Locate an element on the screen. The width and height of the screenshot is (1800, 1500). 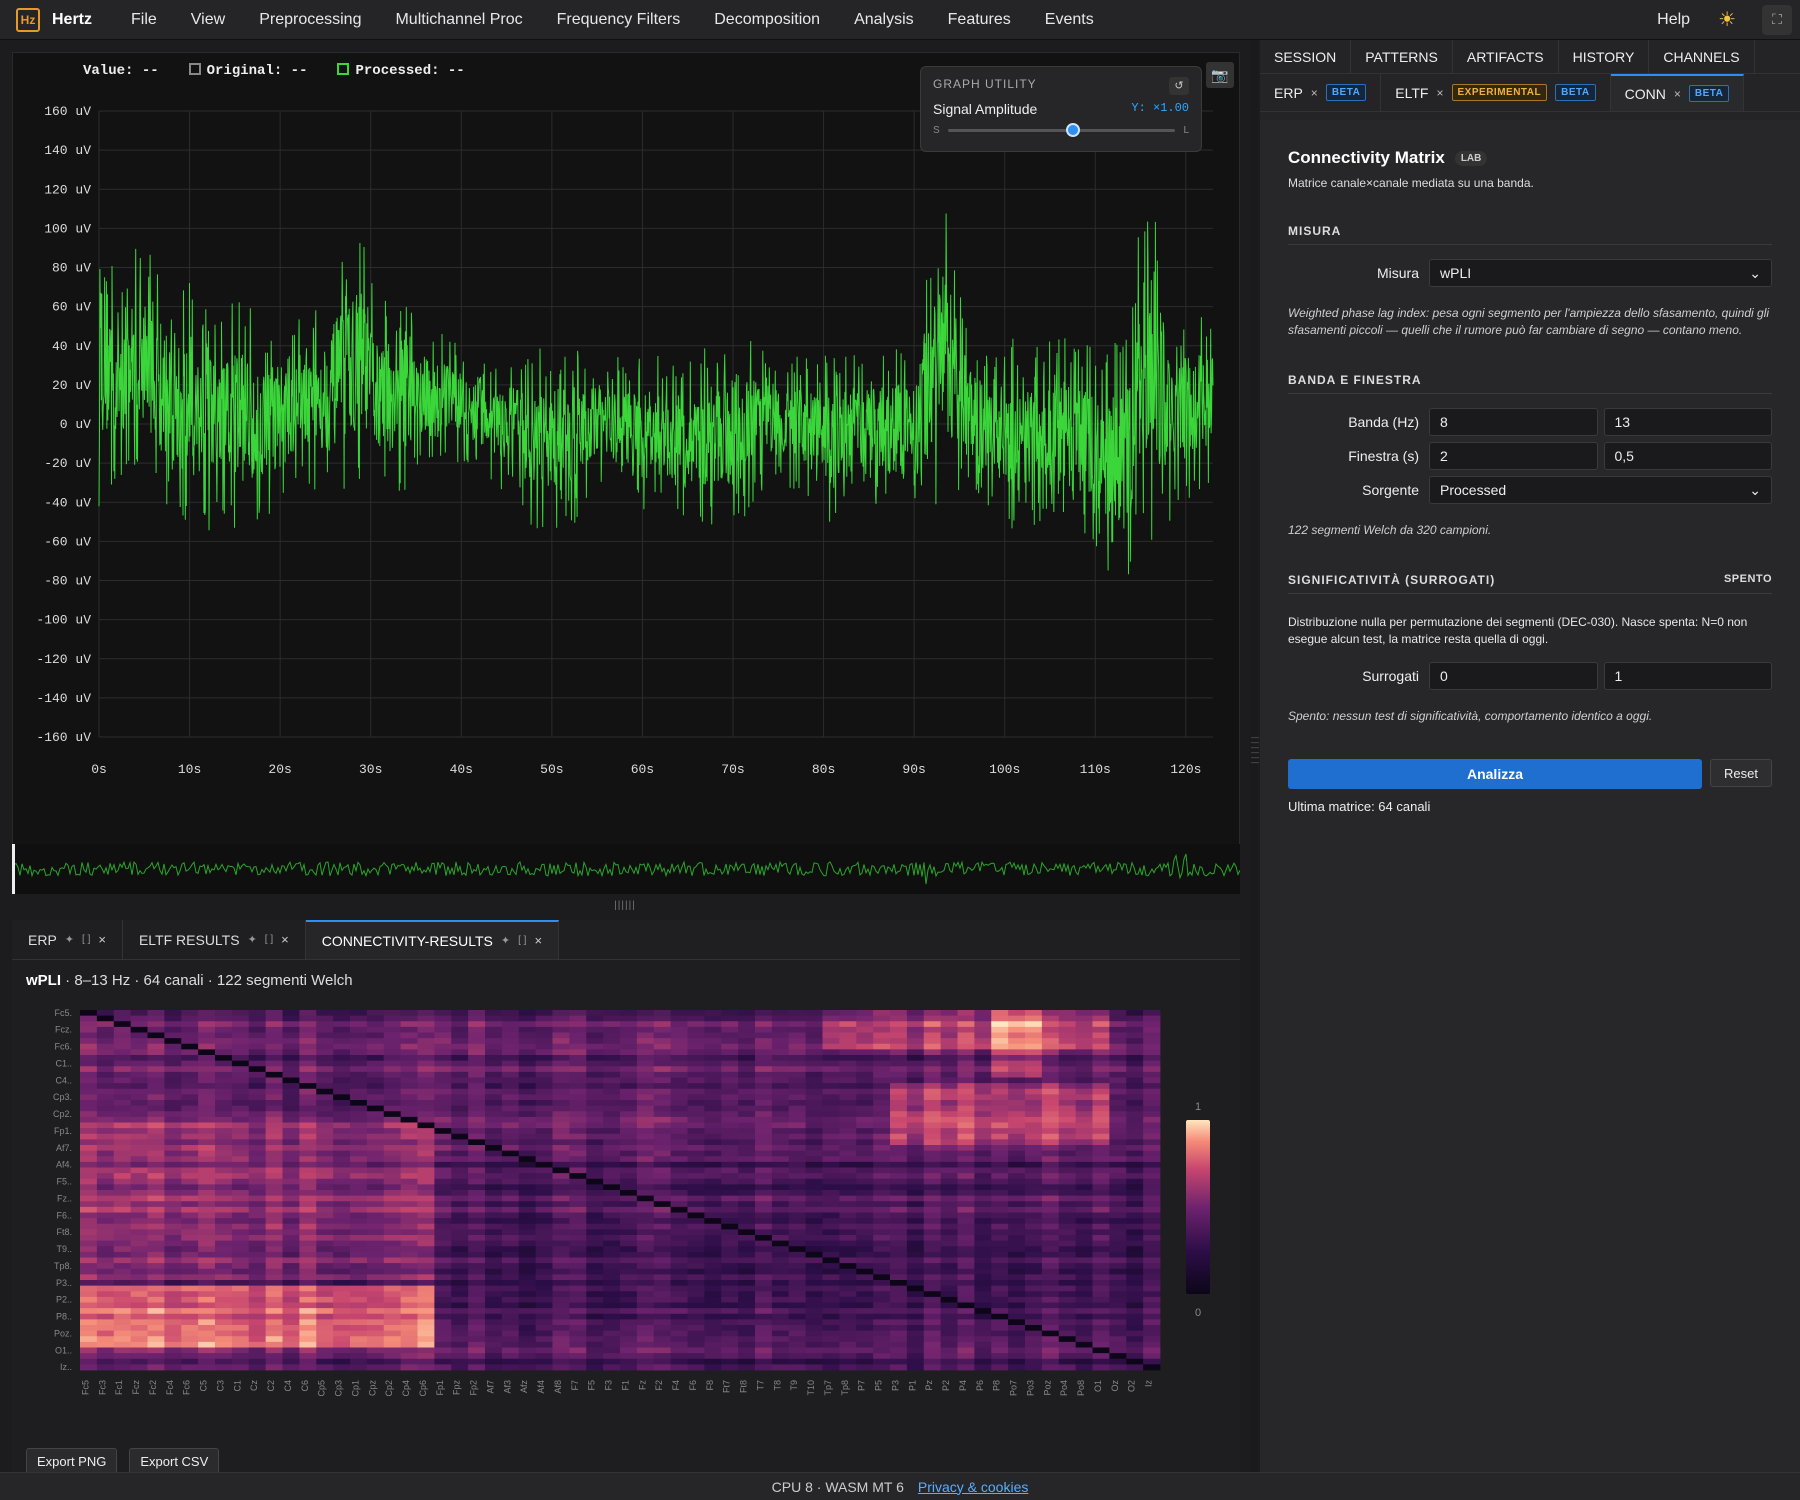
banda-low-input: 8 is located at coordinates (1513, 422).